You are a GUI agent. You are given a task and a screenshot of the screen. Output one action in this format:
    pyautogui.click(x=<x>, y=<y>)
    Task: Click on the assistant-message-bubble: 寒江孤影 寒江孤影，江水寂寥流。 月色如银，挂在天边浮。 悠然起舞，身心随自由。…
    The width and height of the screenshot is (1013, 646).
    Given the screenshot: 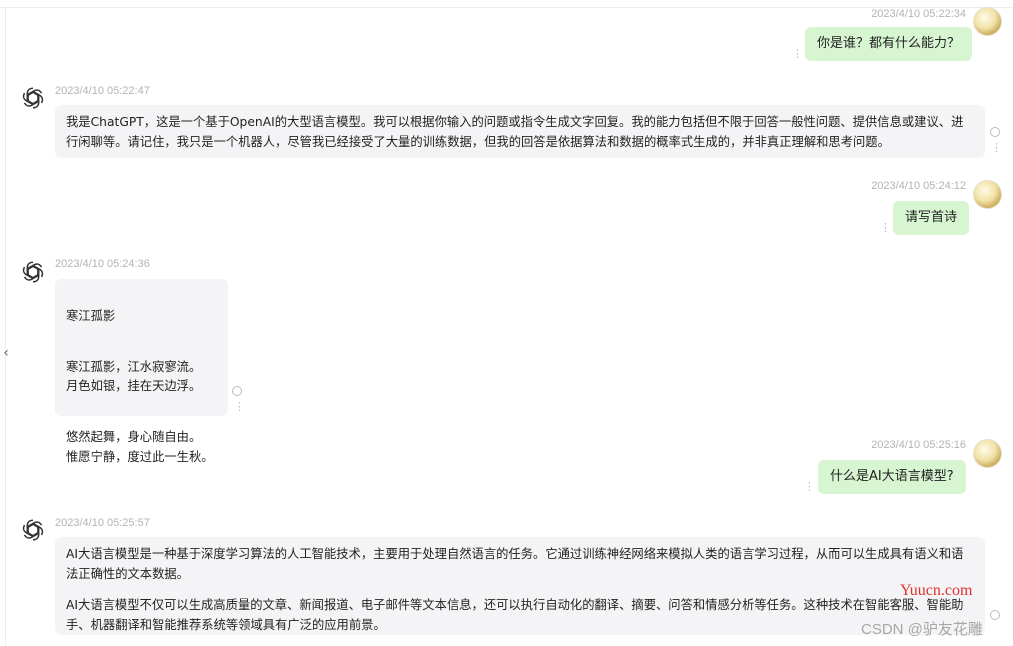 What is the action you would take?
    pyautogui.click(x=141, y=371)
    